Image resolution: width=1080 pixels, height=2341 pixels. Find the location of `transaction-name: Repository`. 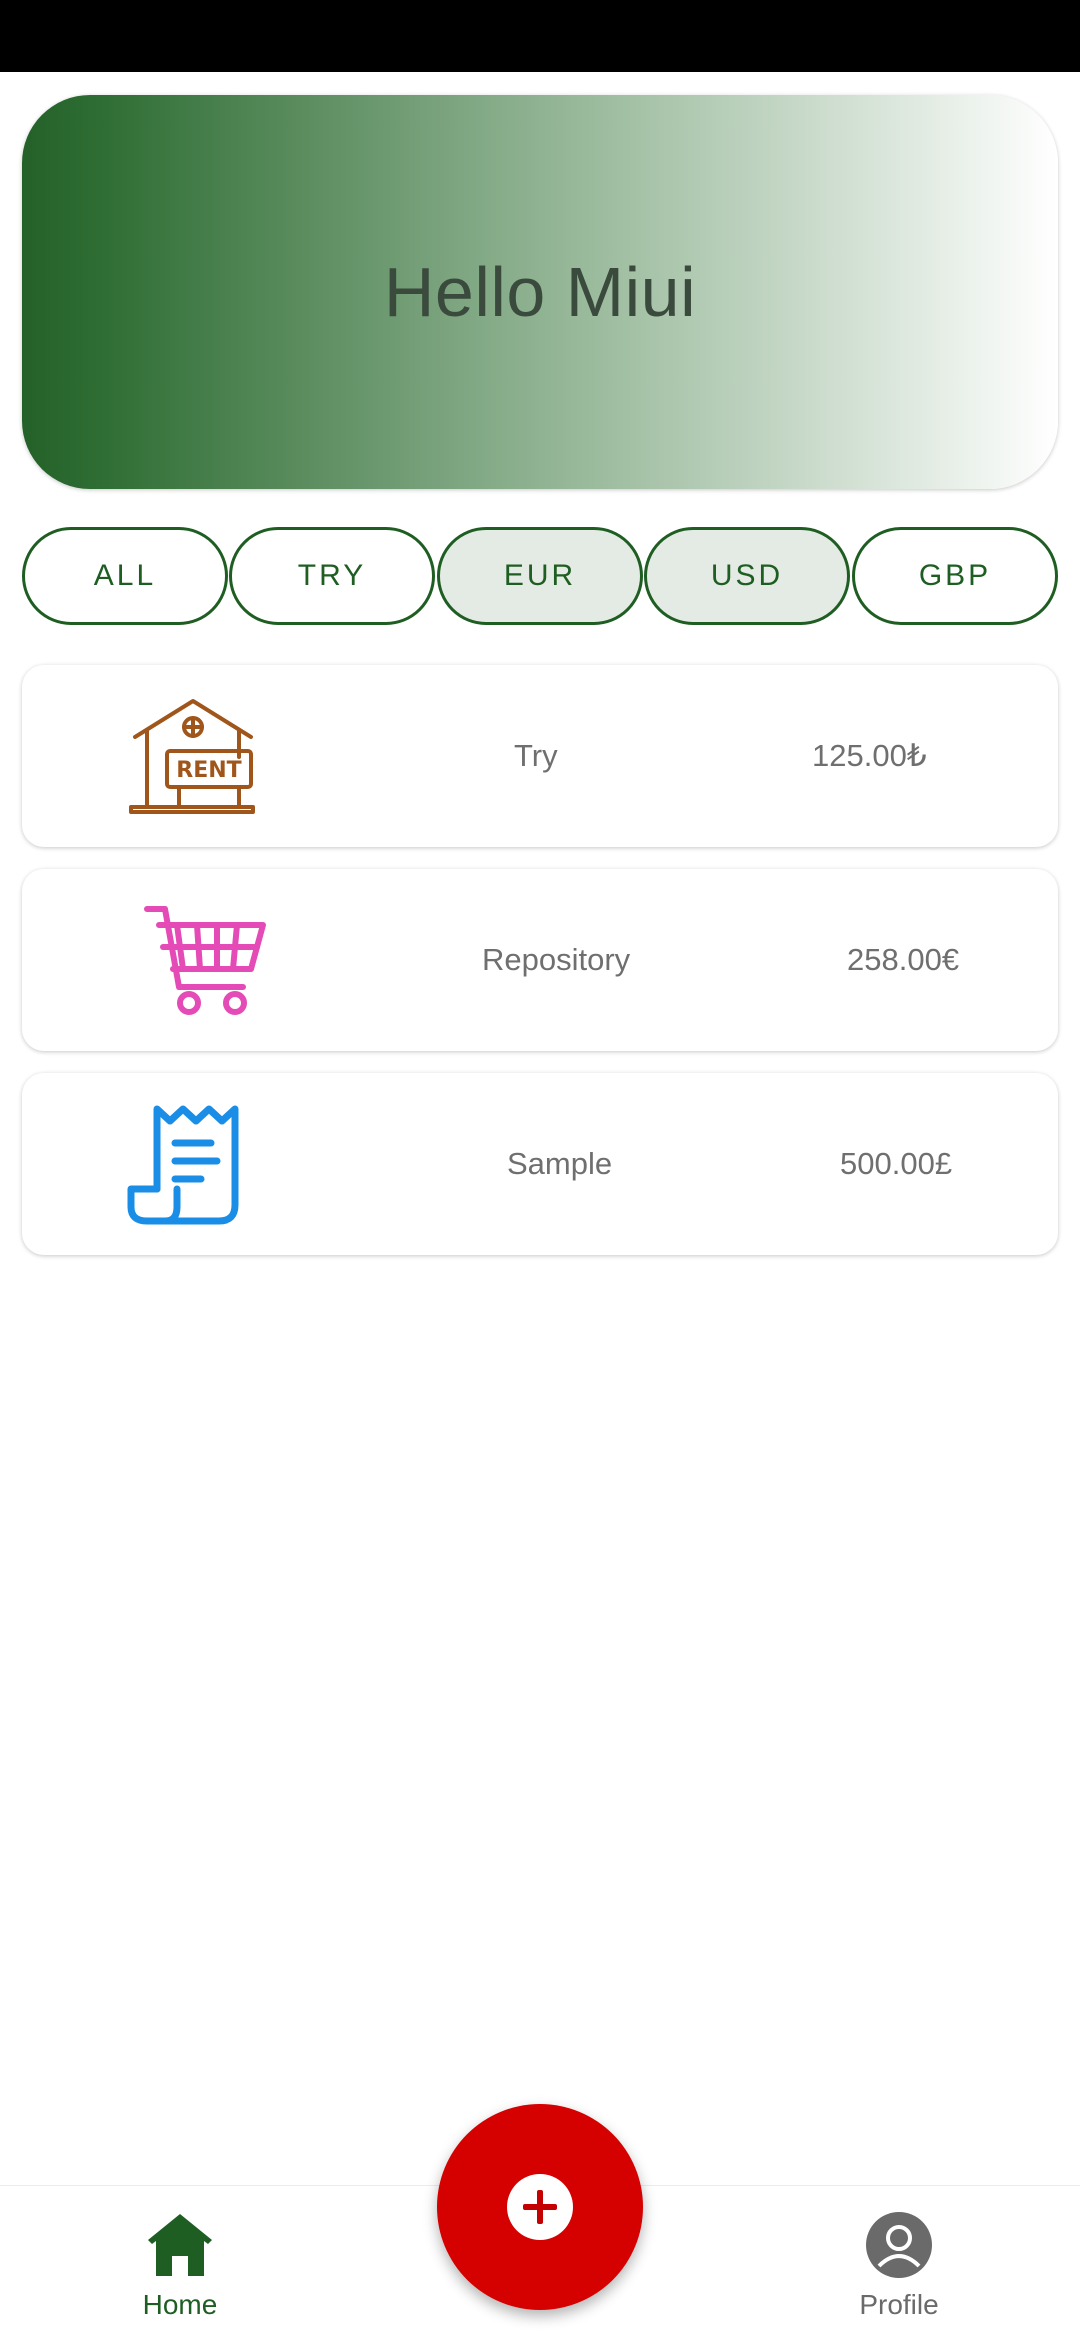

transaction-name: Repository is located at coordinates (556, 959).